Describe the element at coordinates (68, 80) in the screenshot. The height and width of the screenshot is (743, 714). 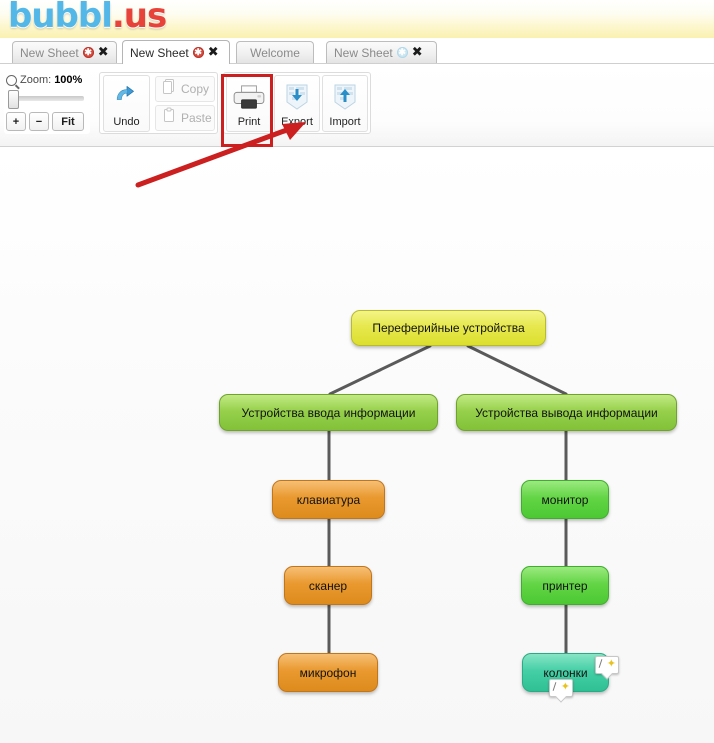
I see `zoom-value: 100%` at that location.